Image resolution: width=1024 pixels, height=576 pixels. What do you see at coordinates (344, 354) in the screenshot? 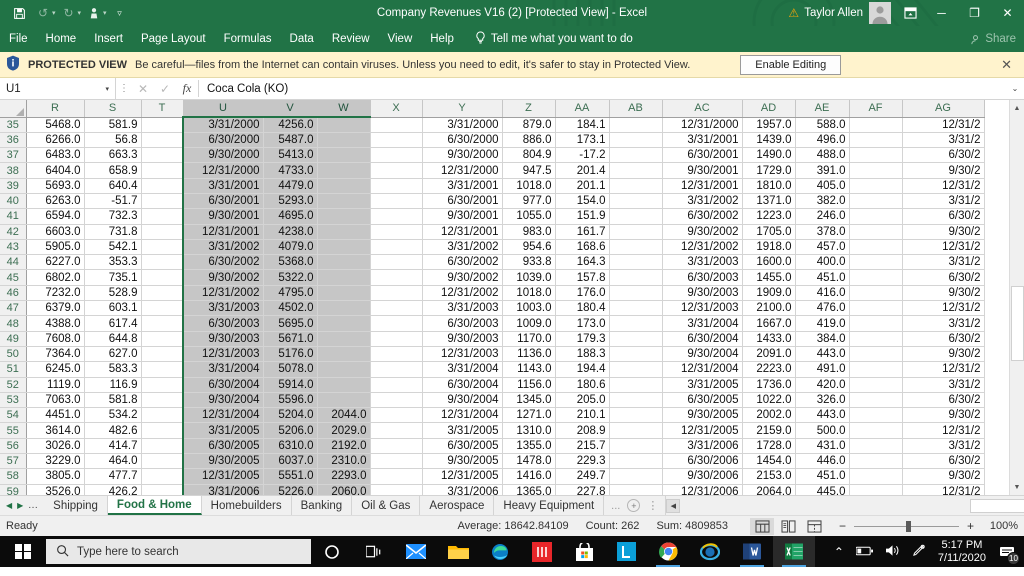
I see `cell-W50` at bounding box center [344, 354].